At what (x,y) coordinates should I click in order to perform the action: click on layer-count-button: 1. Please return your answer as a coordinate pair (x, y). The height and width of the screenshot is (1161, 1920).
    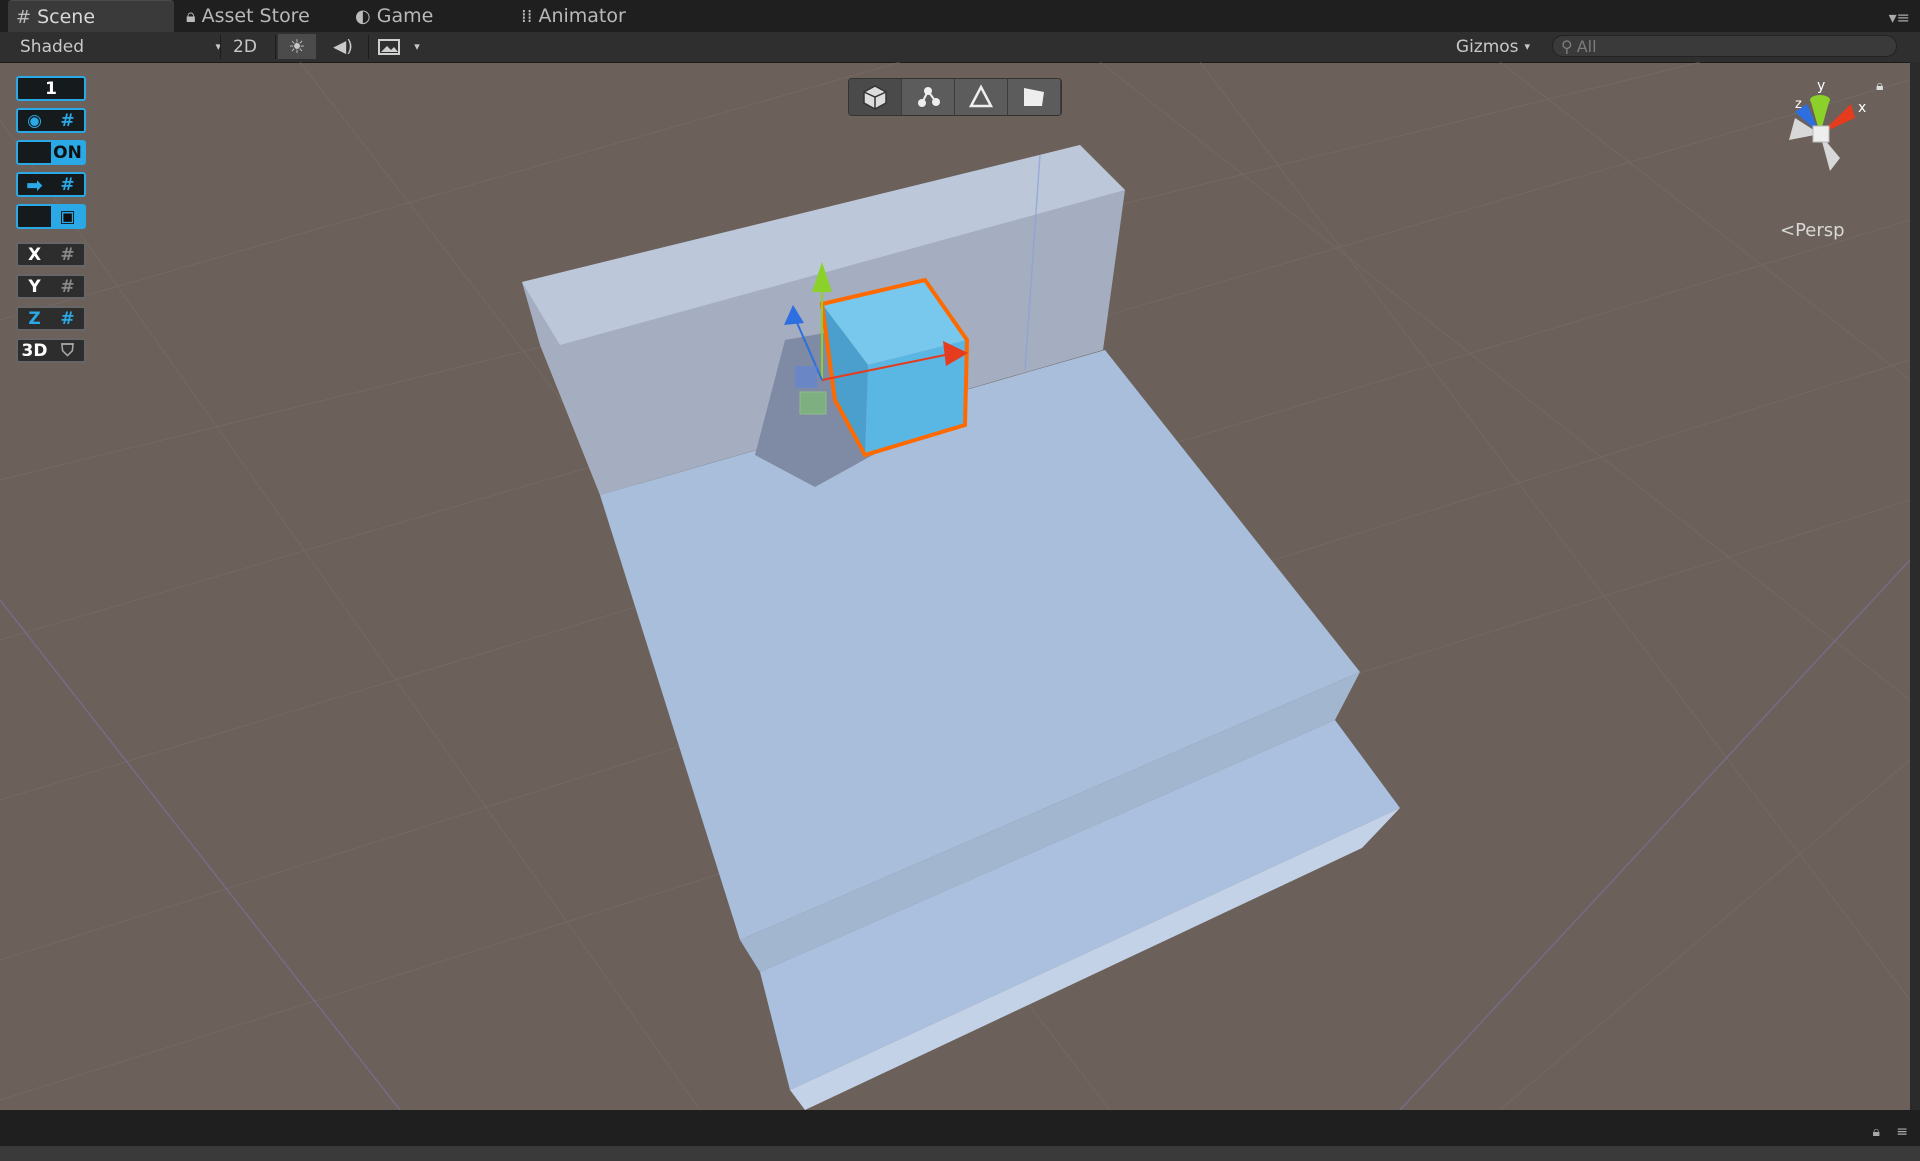
    Looking at the image, I should click on (51, 88).